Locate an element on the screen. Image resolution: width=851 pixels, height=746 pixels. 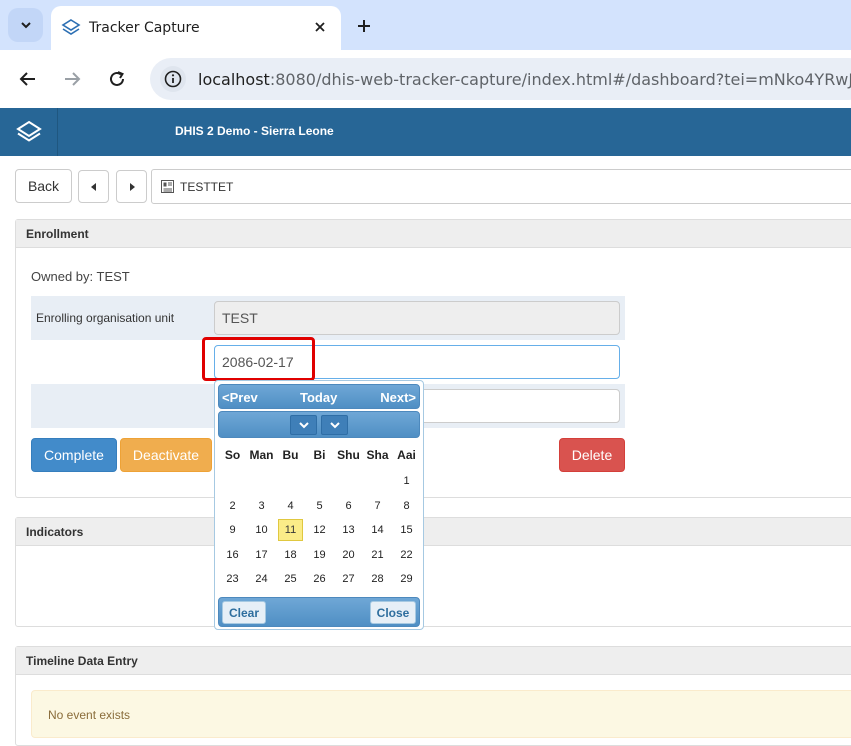
weekday-header-row: So Man Bu Bi Shu Sha Aai is located at coordinates (320, 455).